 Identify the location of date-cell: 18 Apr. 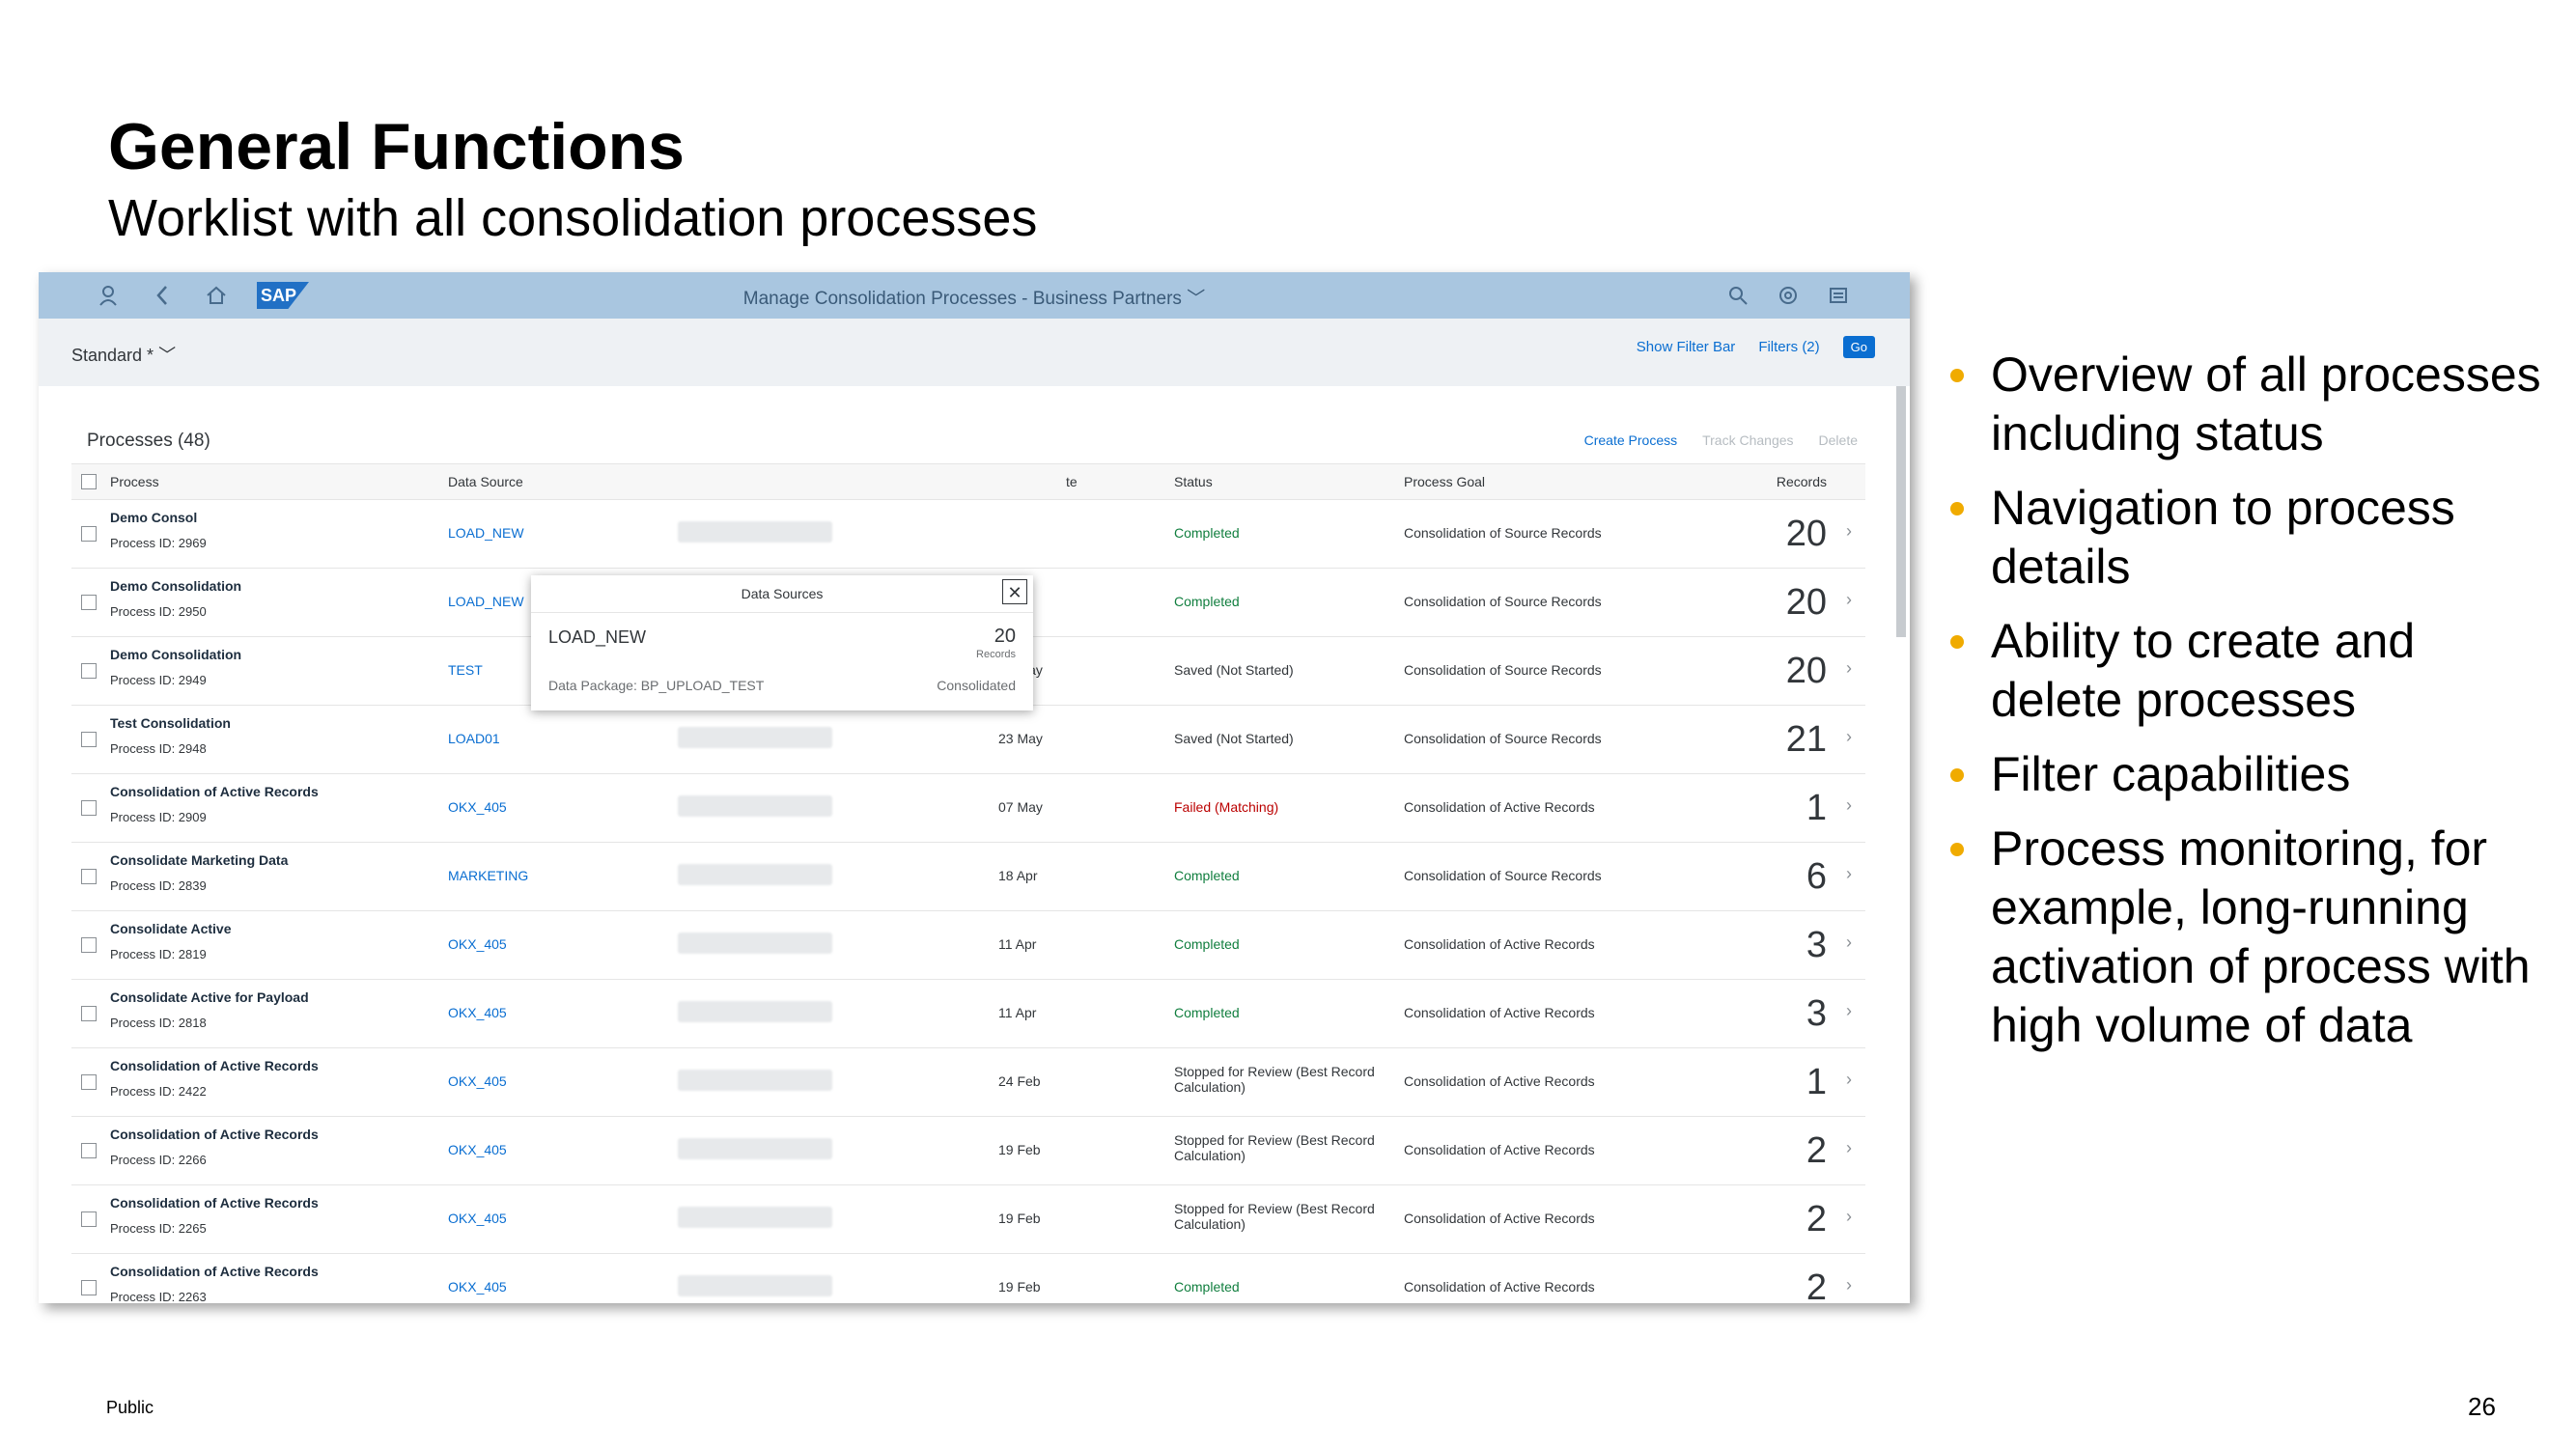
(1018, 876).